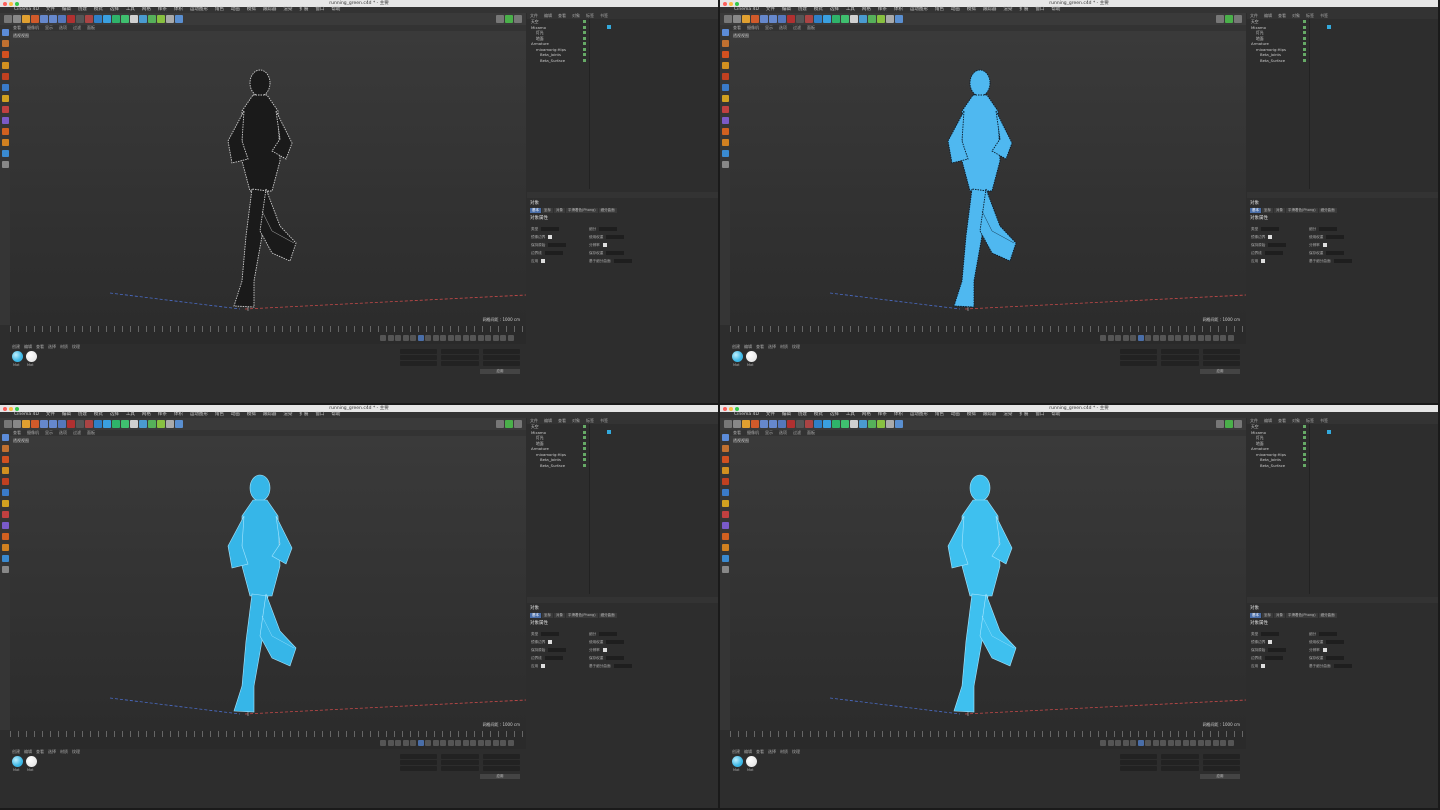  What do you see at coordinates (607, 253) in the screenshot?
I see `attribute-field: 保存权重` at bounding box center [607, 253].